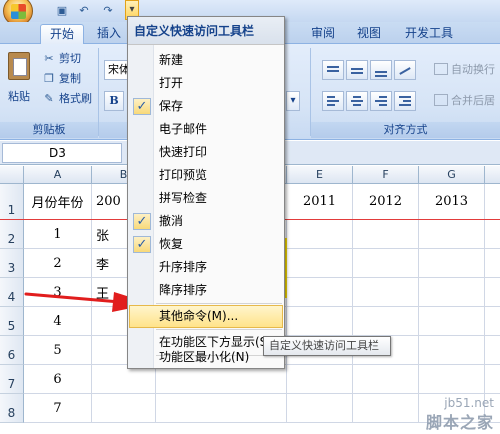 This screenshot has width=500, height=434. I want to click on tab-home: 开始, so click(62, 34).